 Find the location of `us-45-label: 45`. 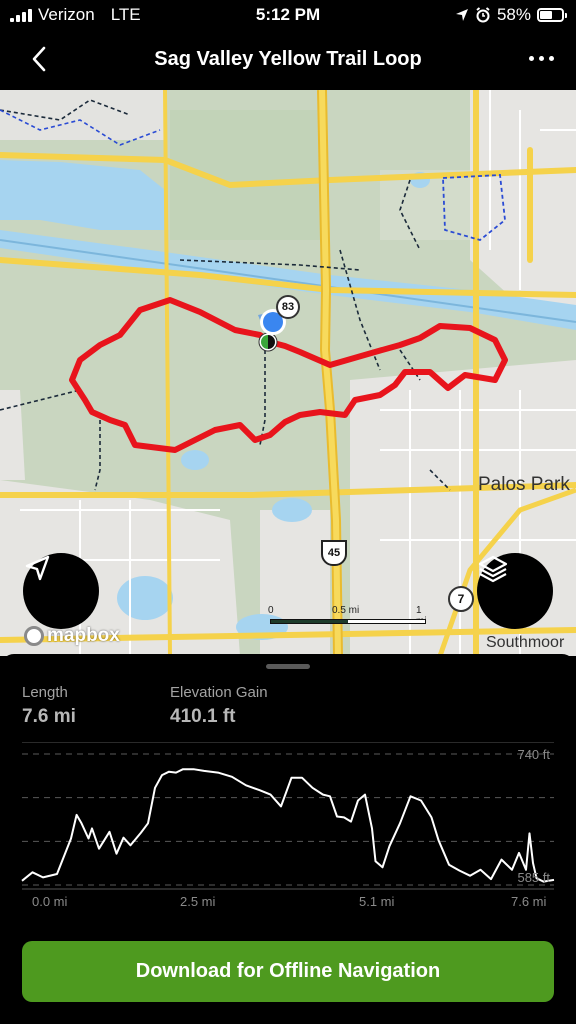

us-45-label: 45 is located at coordinates (334, 553).